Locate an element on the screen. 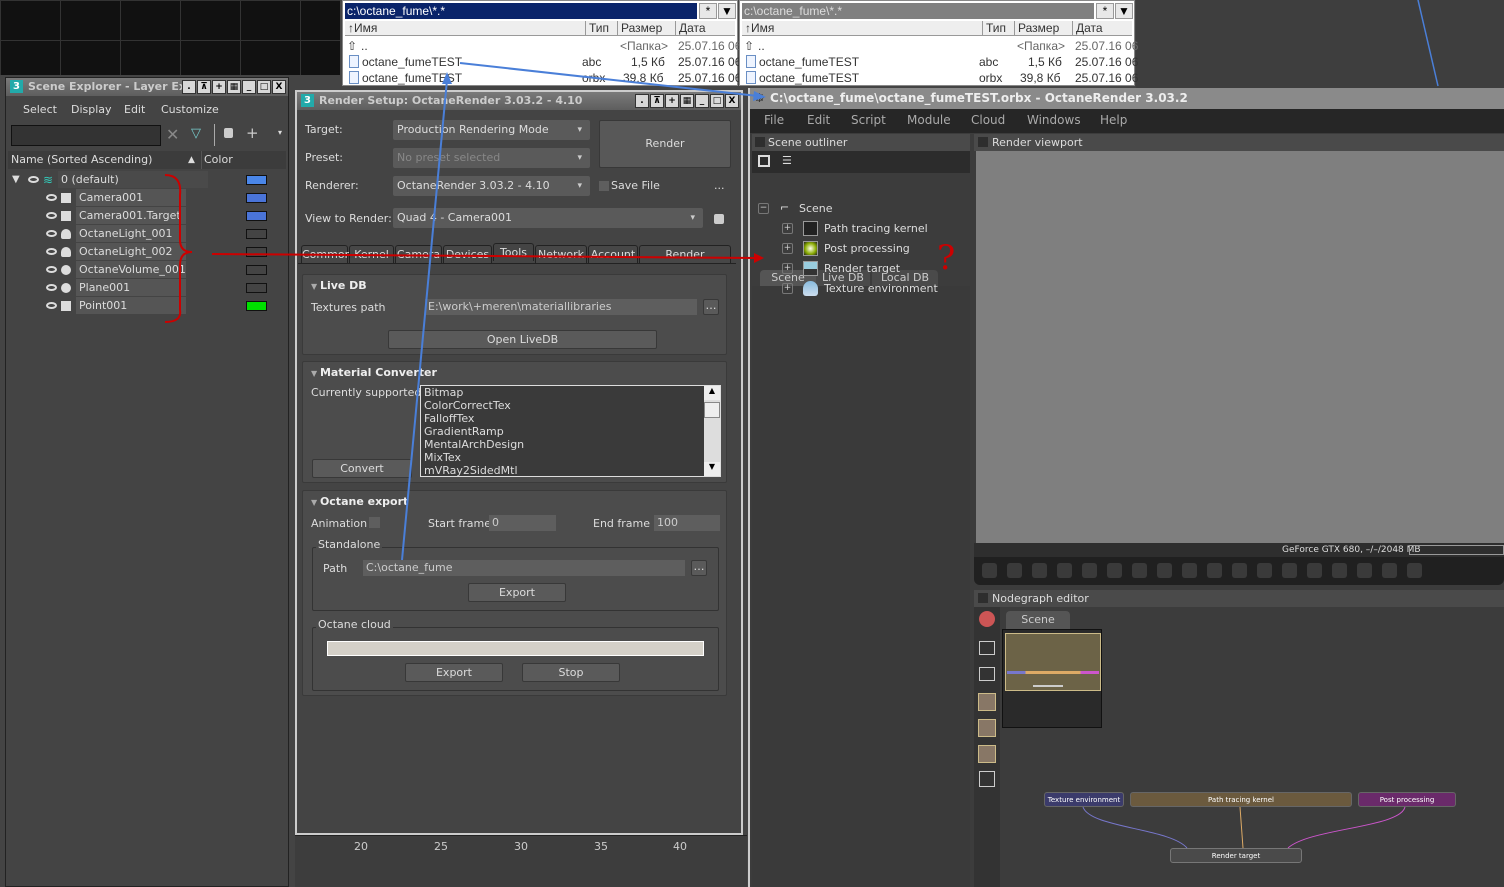 The height and width of the screenshot is (887, 1504). col-color-header: Color is located at coordinates (217, 160).